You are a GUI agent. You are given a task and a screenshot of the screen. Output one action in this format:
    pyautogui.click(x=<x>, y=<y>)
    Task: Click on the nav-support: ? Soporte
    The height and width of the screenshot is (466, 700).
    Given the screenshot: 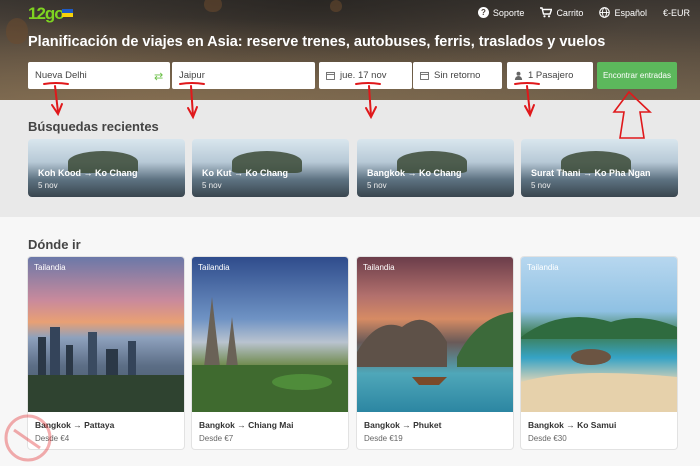 What is the action you would take?
    pyautogui.click(x=501, y=12)
    